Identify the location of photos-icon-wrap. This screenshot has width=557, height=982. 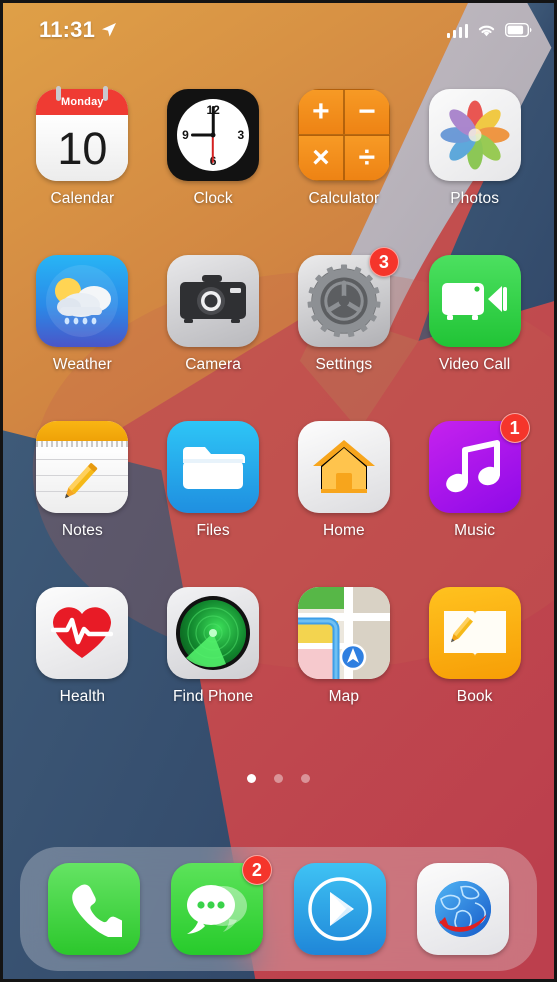
(474, 135).